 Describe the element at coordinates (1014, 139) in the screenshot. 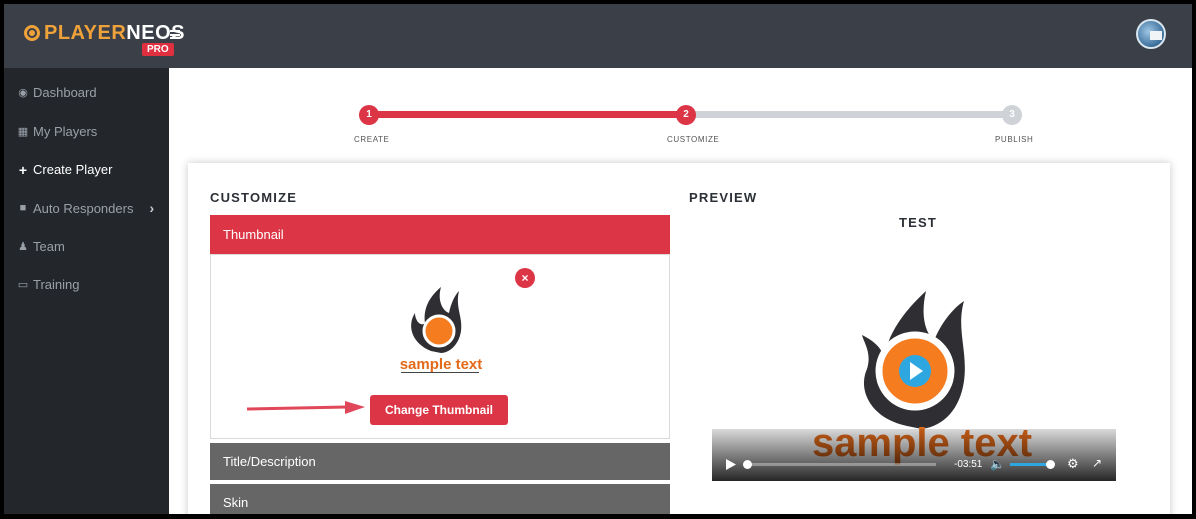

I see `step-3-label: PUBLISH` at that location.